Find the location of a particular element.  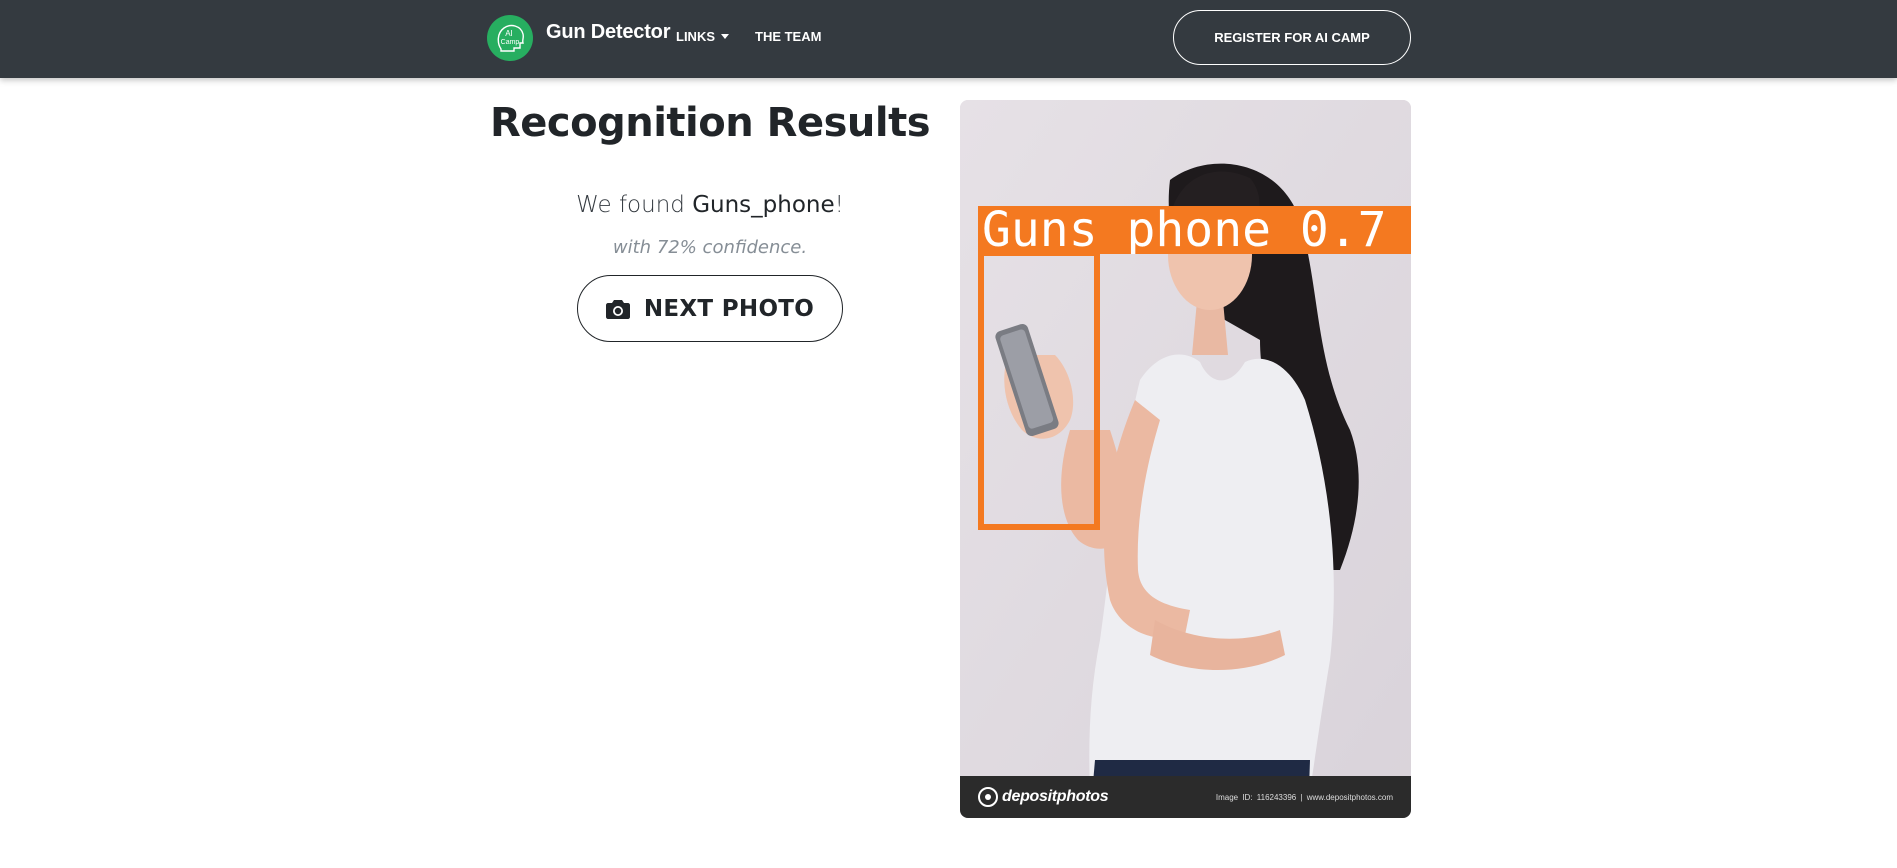

next-photo-label: NEXT PHOTO is located at coordinates (729, 308).